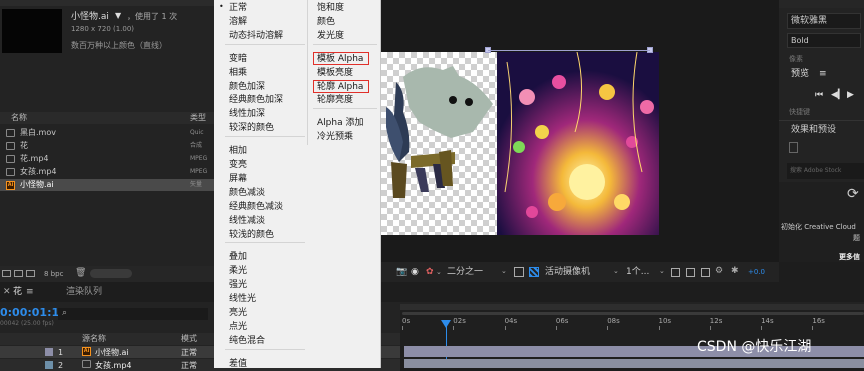 The height and width of the screenshot is (371, 864). Describe the element at coordinates (465, 272) in the screenshot. I see `resolution-select: 二分之一` at that location.